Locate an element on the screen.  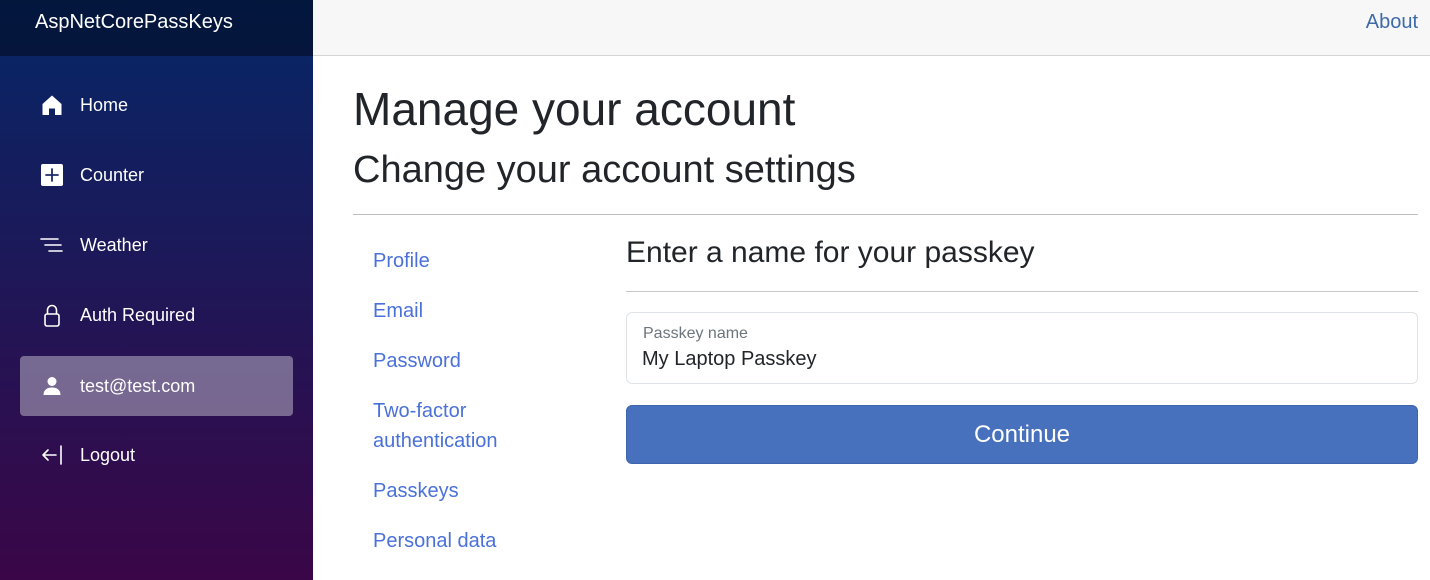
sidebar-item-label: Home is located at coordinates (104, 105).